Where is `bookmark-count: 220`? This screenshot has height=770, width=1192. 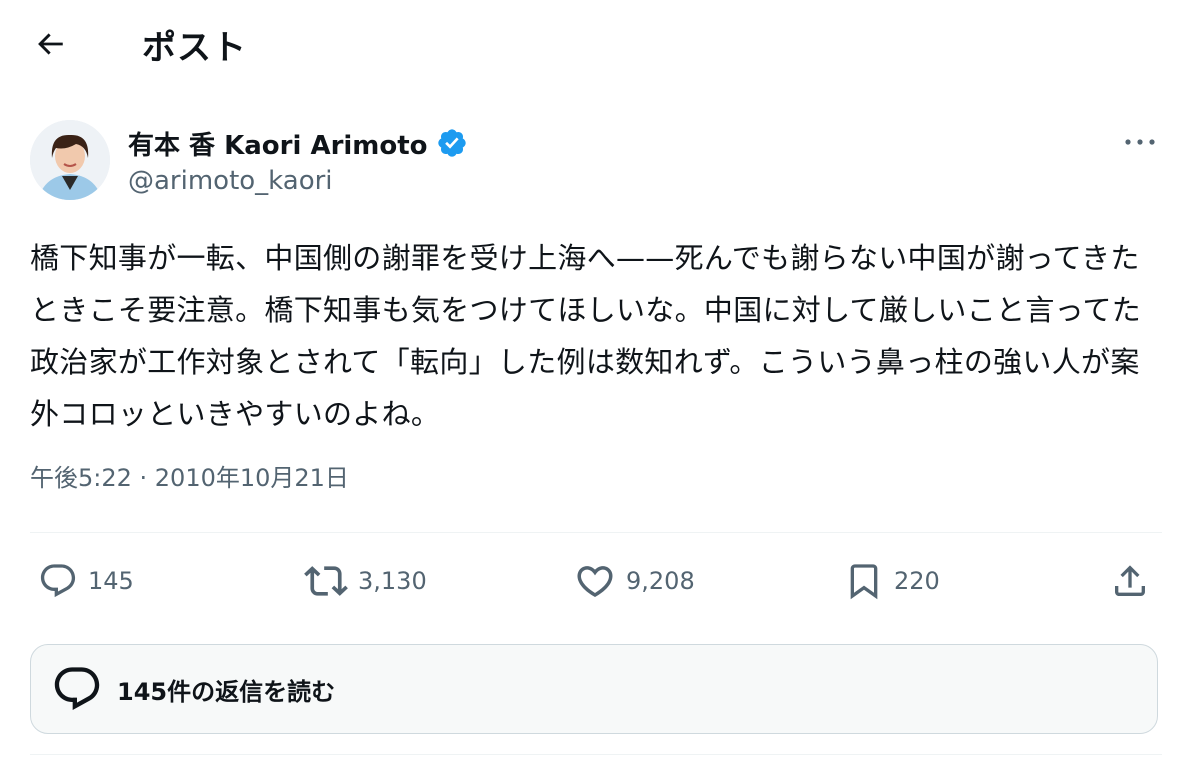
bookmark-count: 220 is located at coordinates (917, 581).